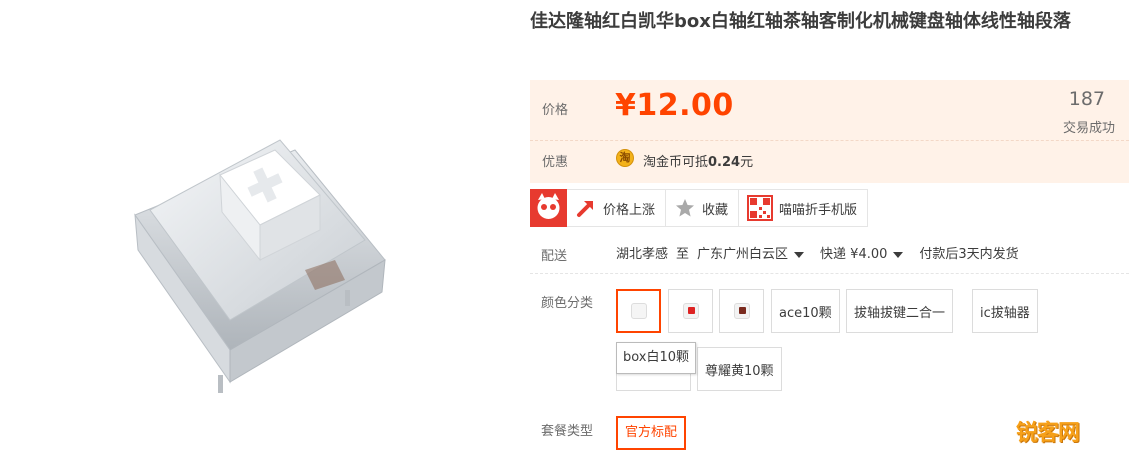 The height and width of the screenshot is (461, 1137). I want to click on shipping-select: 快递 ¥4.00, so click(862, 252).